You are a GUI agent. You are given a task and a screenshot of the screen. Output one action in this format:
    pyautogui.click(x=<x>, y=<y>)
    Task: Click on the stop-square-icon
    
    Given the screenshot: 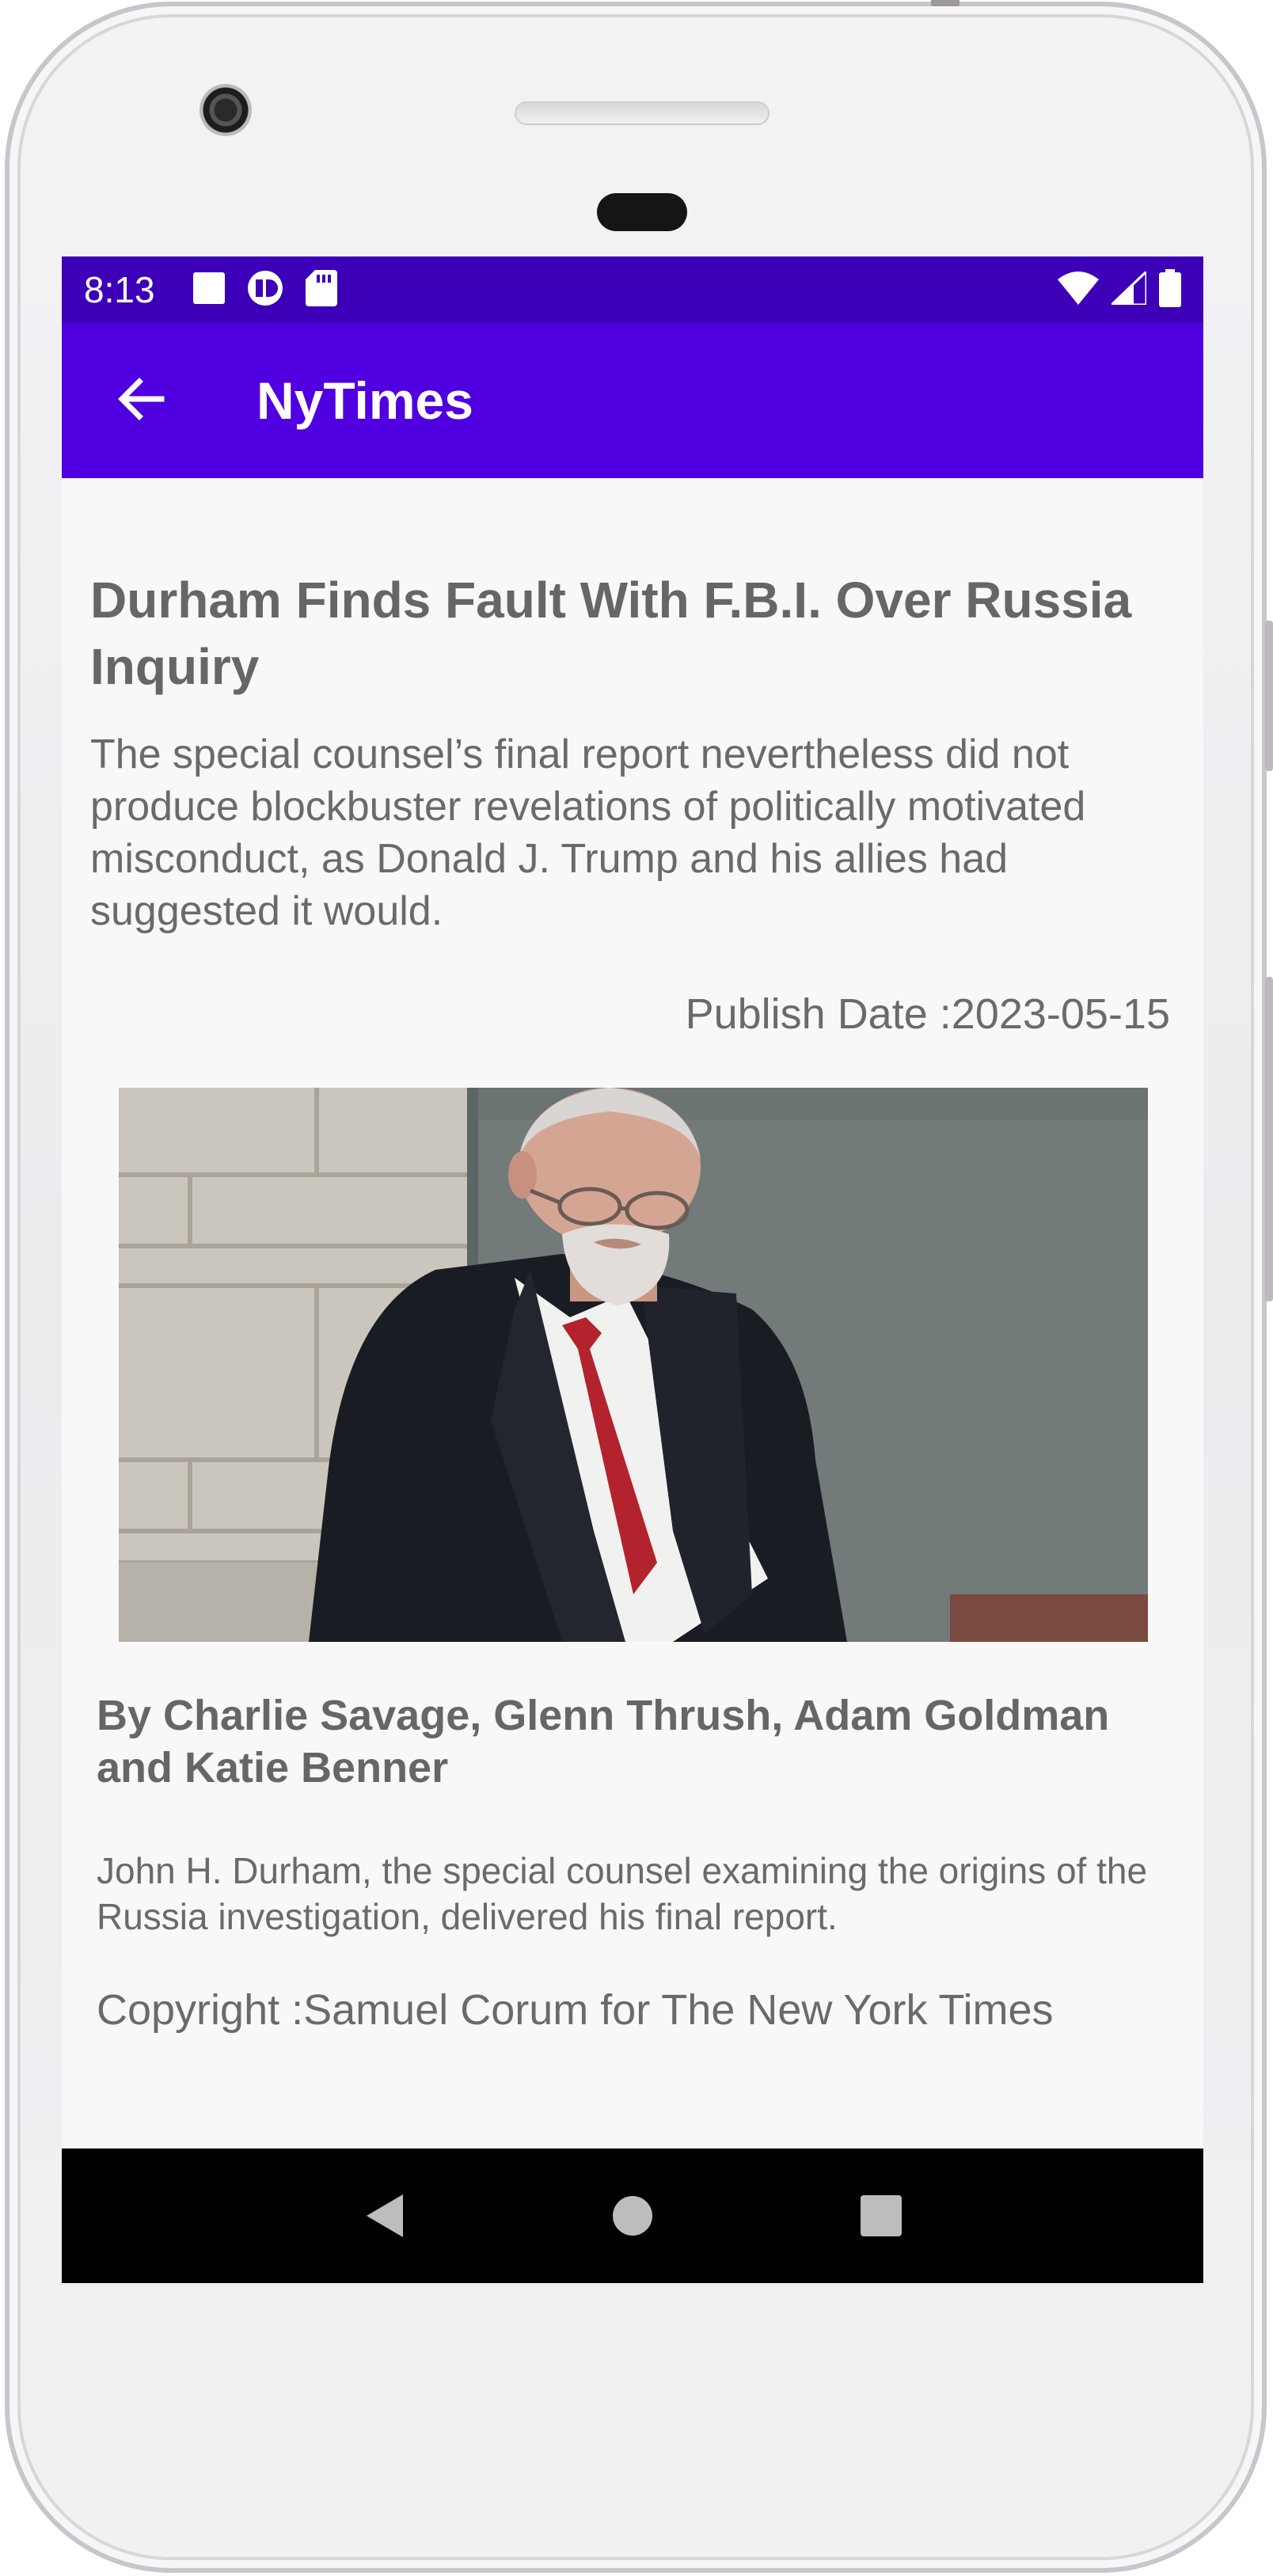 What is the action you would take?
    pyautogui.click(x=208, y=290)
    